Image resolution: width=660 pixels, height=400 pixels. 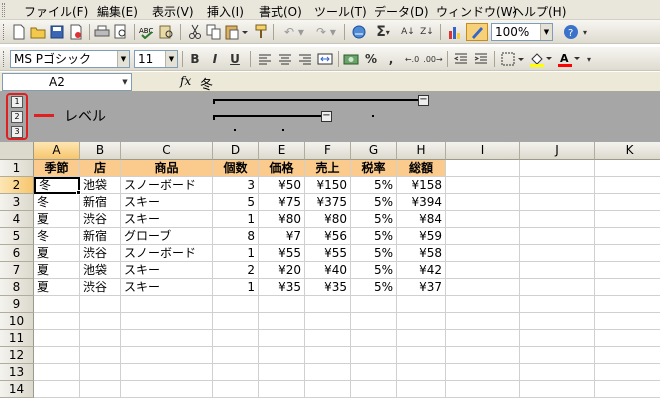 What do you see at coordinates (325, 59) in the screenshot?
I see `merge-center-icon` at bounding box center [325, 59].